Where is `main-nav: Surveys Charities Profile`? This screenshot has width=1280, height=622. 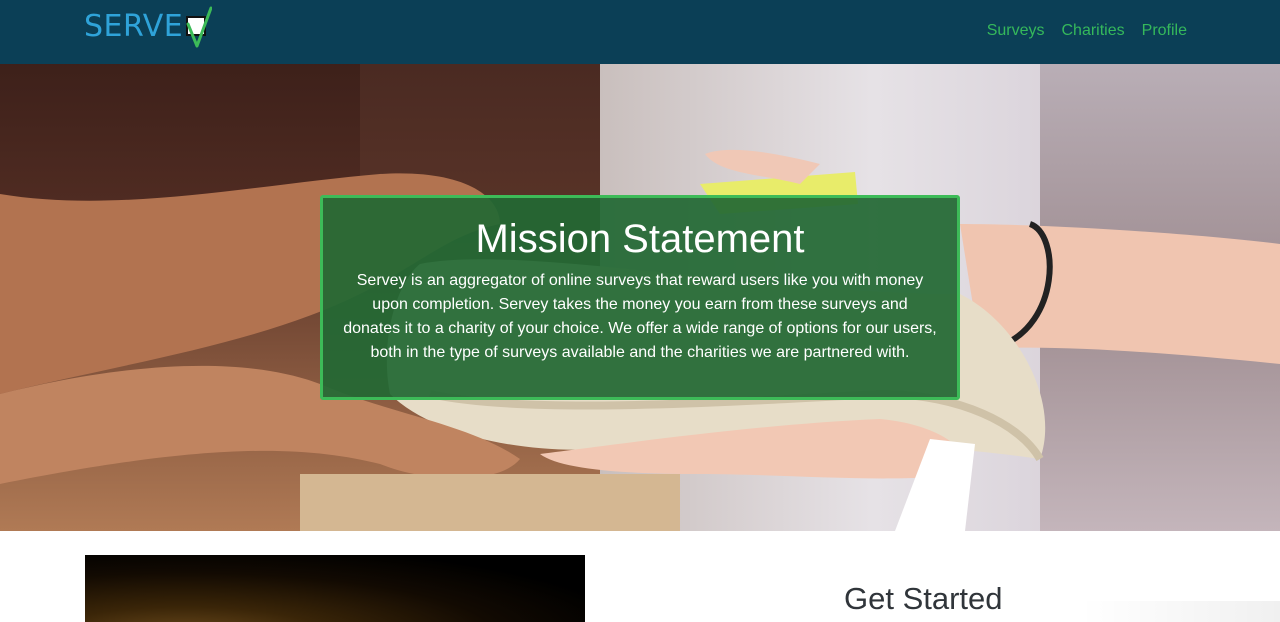 main-nav: Surveys Charities Profile is located at coordinates (1087, 31).